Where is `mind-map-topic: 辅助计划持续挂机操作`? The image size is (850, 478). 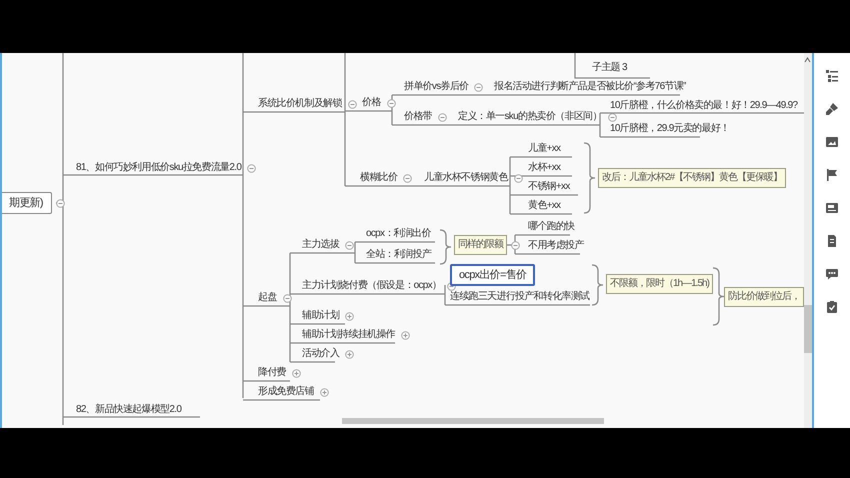 mind-map-topic: 辅助计划持续挂机操作 is located at coordinates (349, 335).